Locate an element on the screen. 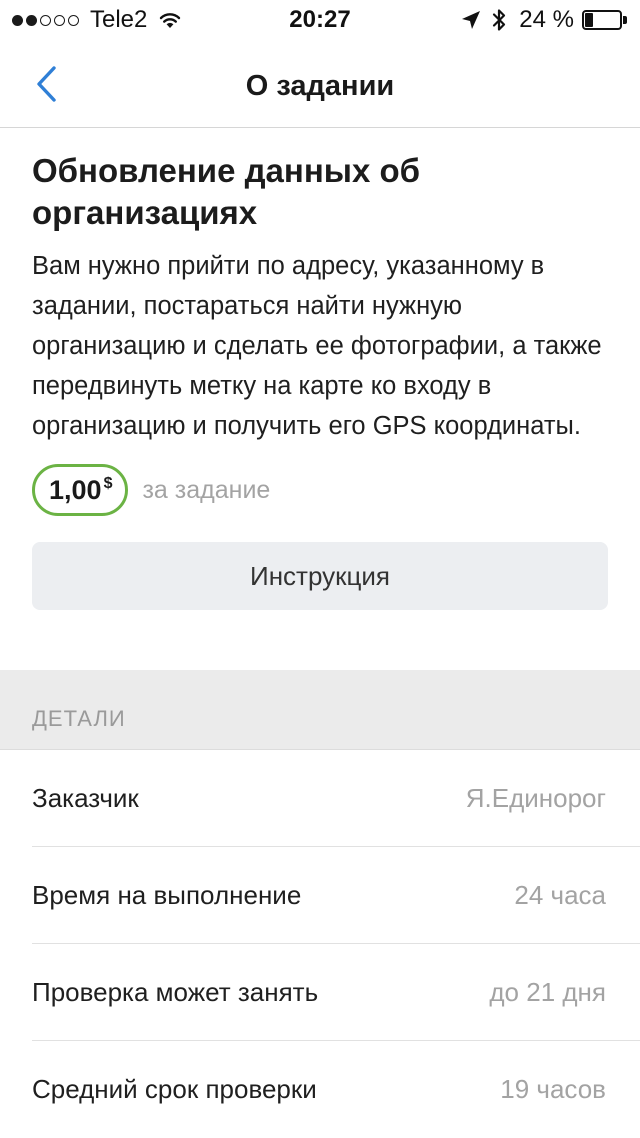 The height and width of the screenshot is (1138, 640). navigation-bar: О задании is located at coordinates (320, 84).